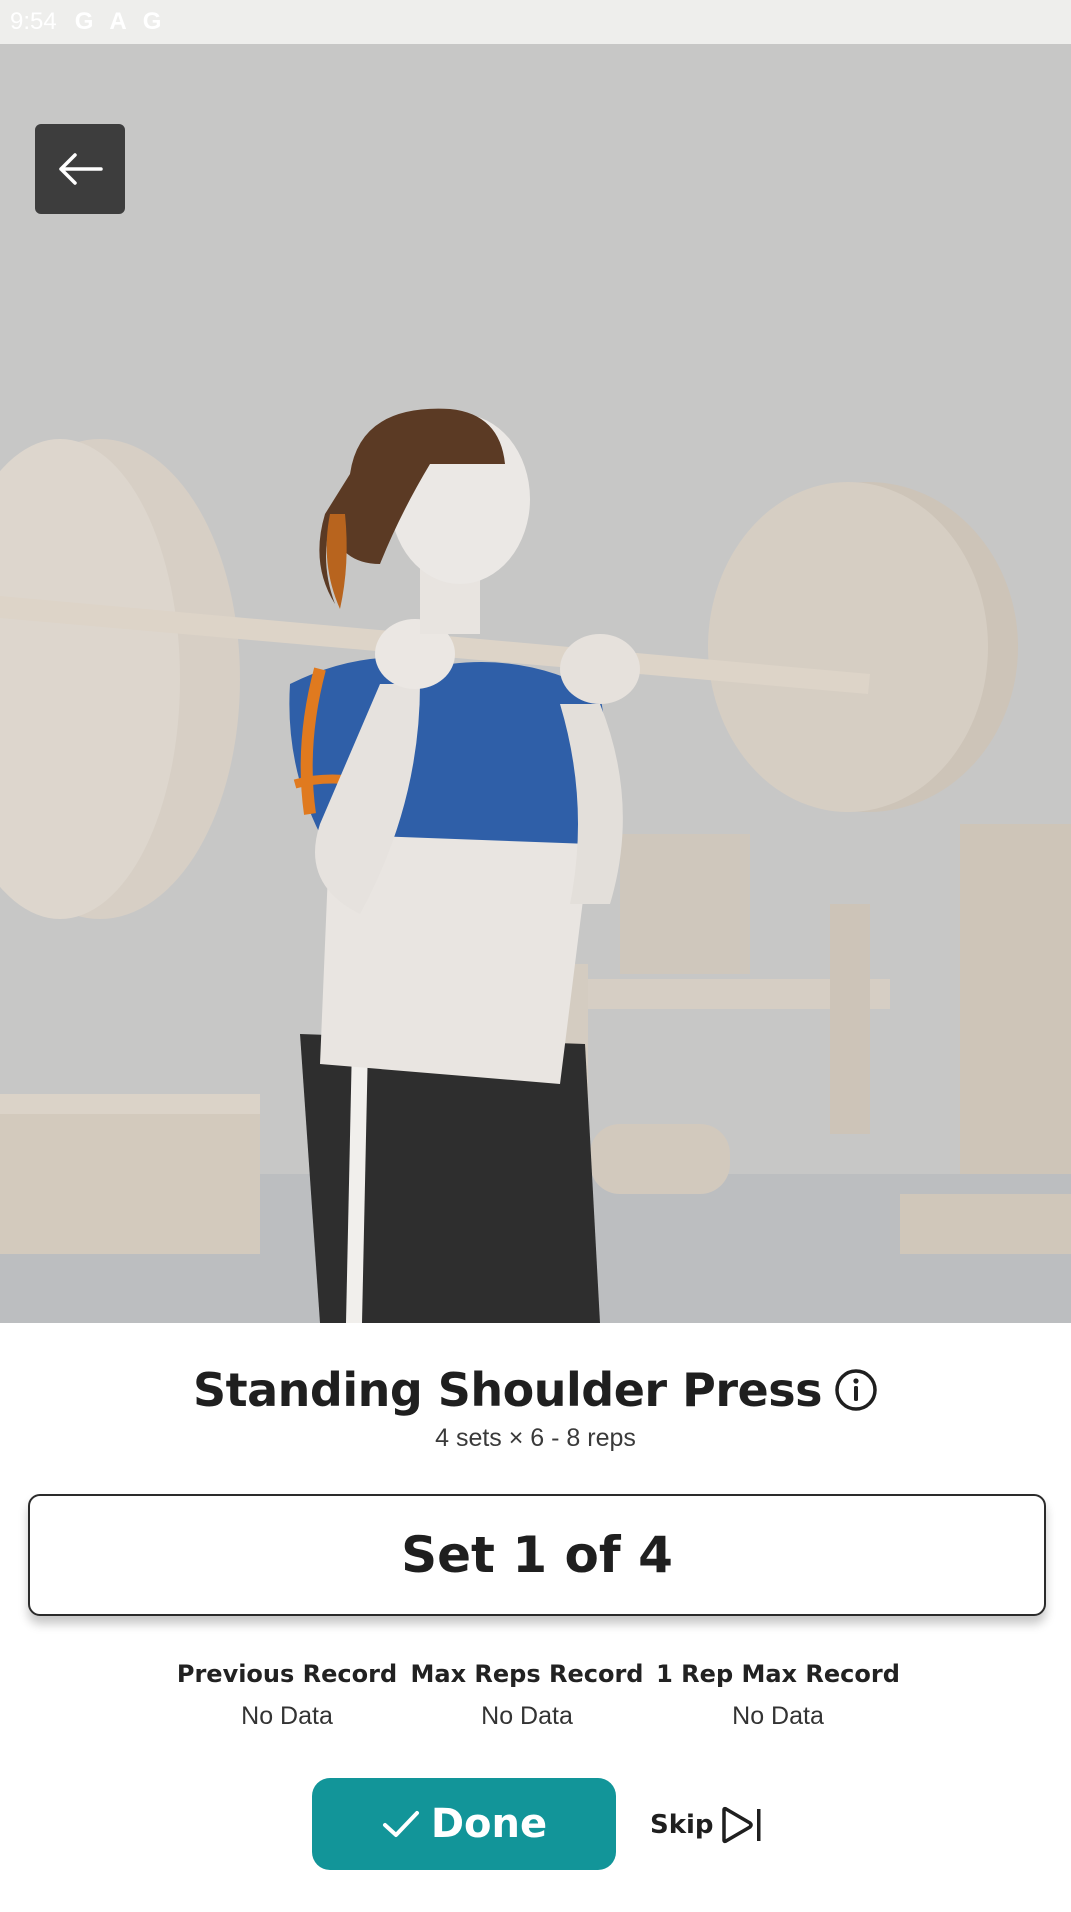 This screenshot has height=1912, width=1071. What do you see at coordinates (287, 1695) in the screenshot?
I see `record-previous: Previous Record No Data` at bounding box center [287, 1695].